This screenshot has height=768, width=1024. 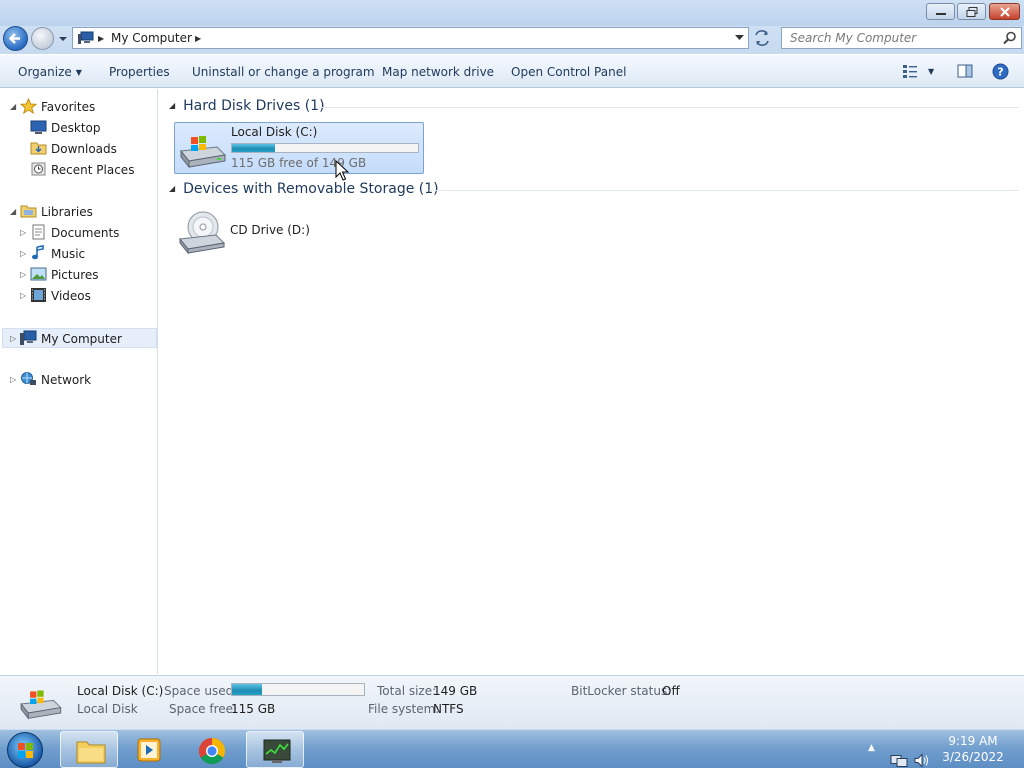 What do you see at coordinates (304, 189) in the screenshot?
I see `group-header-removable-storage: ◢ Devices with Removable Storage (1)` at bounding box center [304, 189].